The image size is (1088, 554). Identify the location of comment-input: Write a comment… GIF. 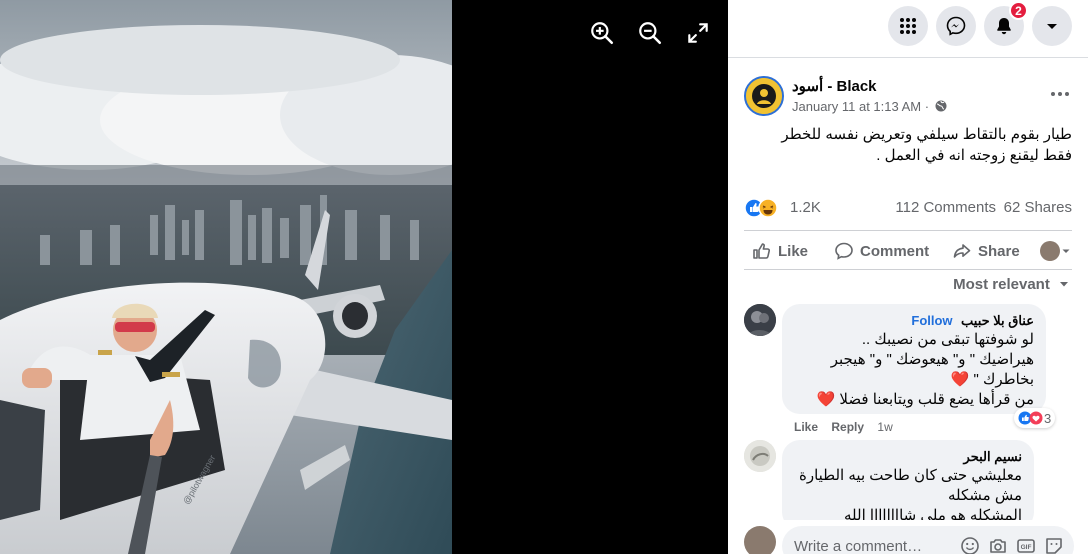
(928, 540).